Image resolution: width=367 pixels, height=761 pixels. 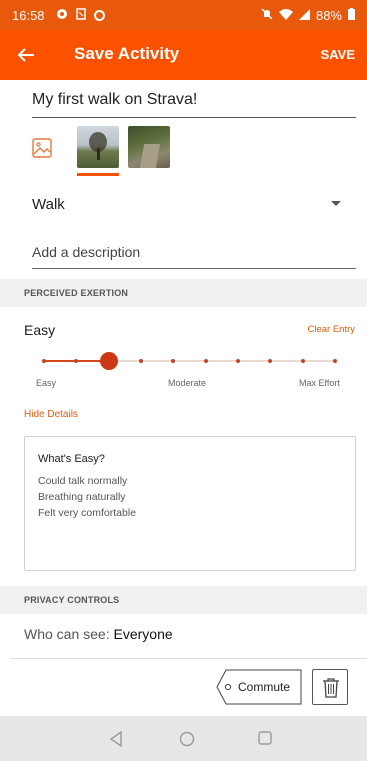 I want to click on commute-label: Commute, so click(x=264, y=687).